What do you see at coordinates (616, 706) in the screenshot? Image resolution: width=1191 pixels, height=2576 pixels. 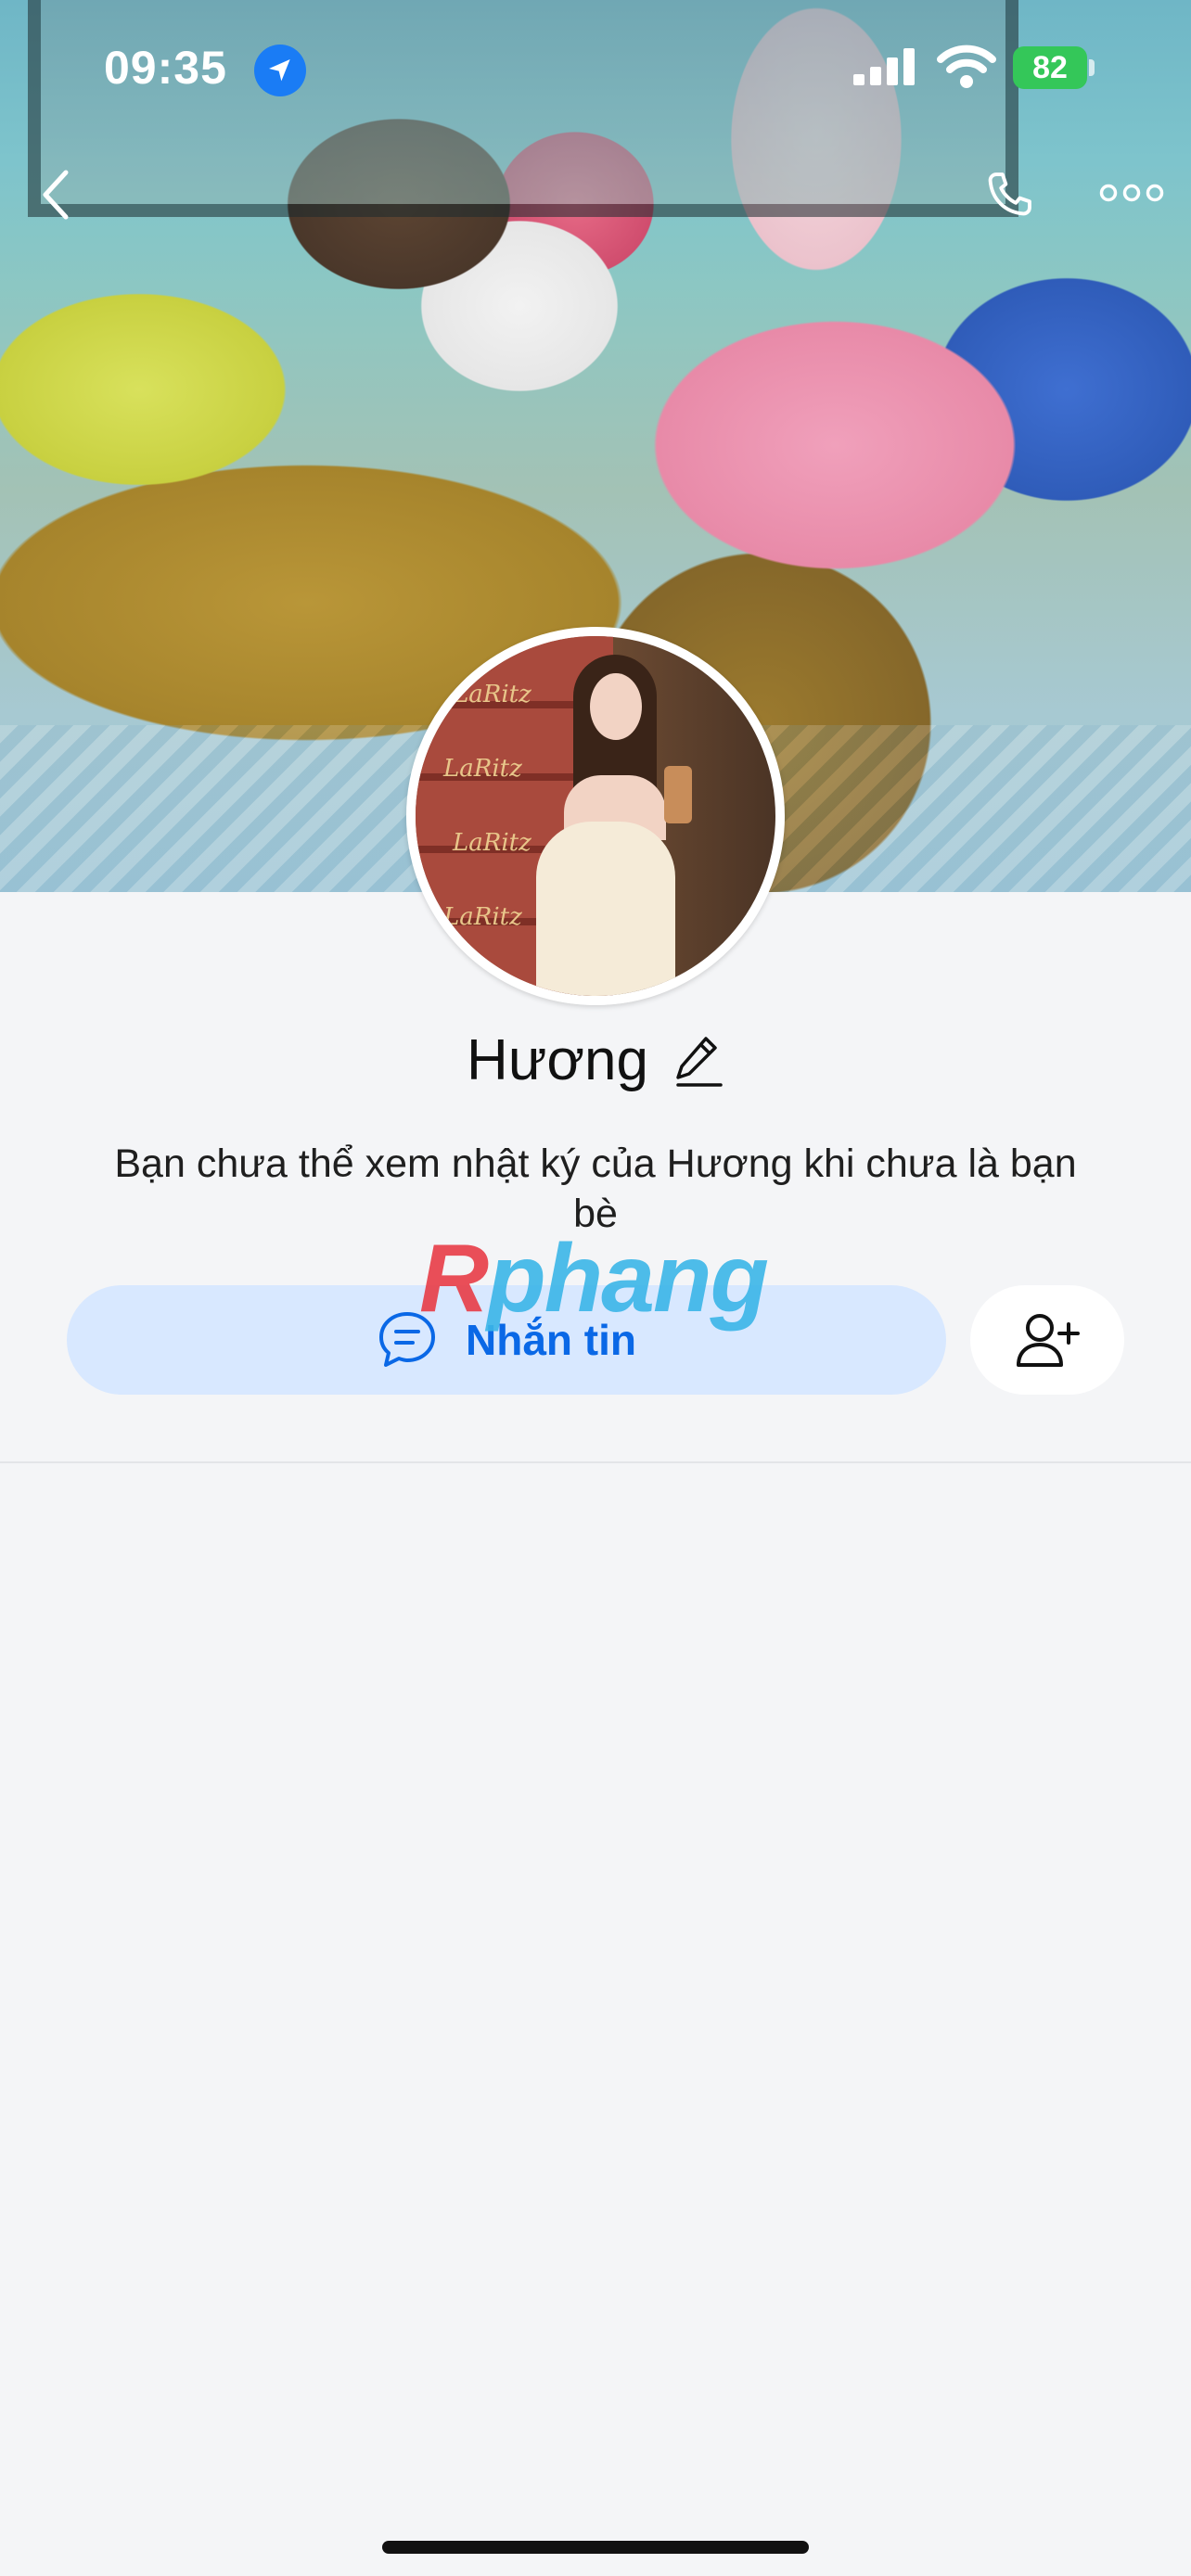 I see `avatar-face` at bounding box center [616, 706].